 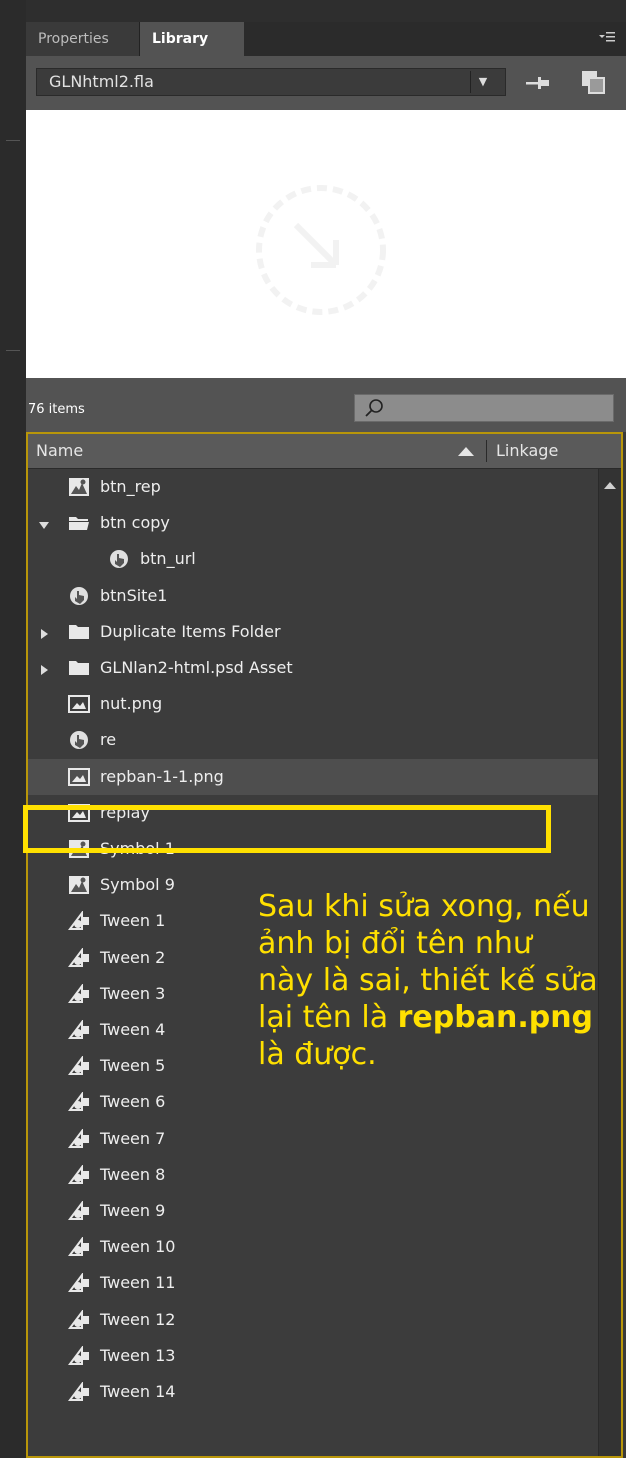 I want to click on left-dock-strip, so click(x=13, y=729).